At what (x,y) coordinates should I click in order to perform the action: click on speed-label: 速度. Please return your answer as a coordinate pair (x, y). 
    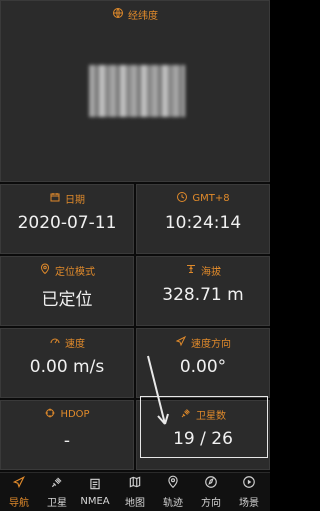
    Looking at the image, I should click on (75, 344).